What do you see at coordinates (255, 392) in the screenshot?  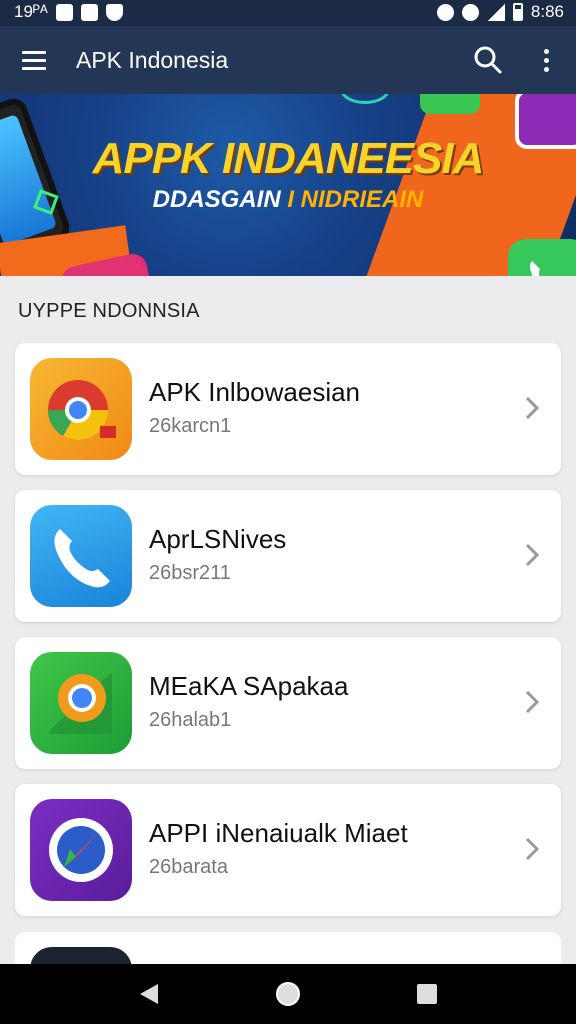 I see `app-name: APK Inlbowaesian` at bounding box center [255, 392].